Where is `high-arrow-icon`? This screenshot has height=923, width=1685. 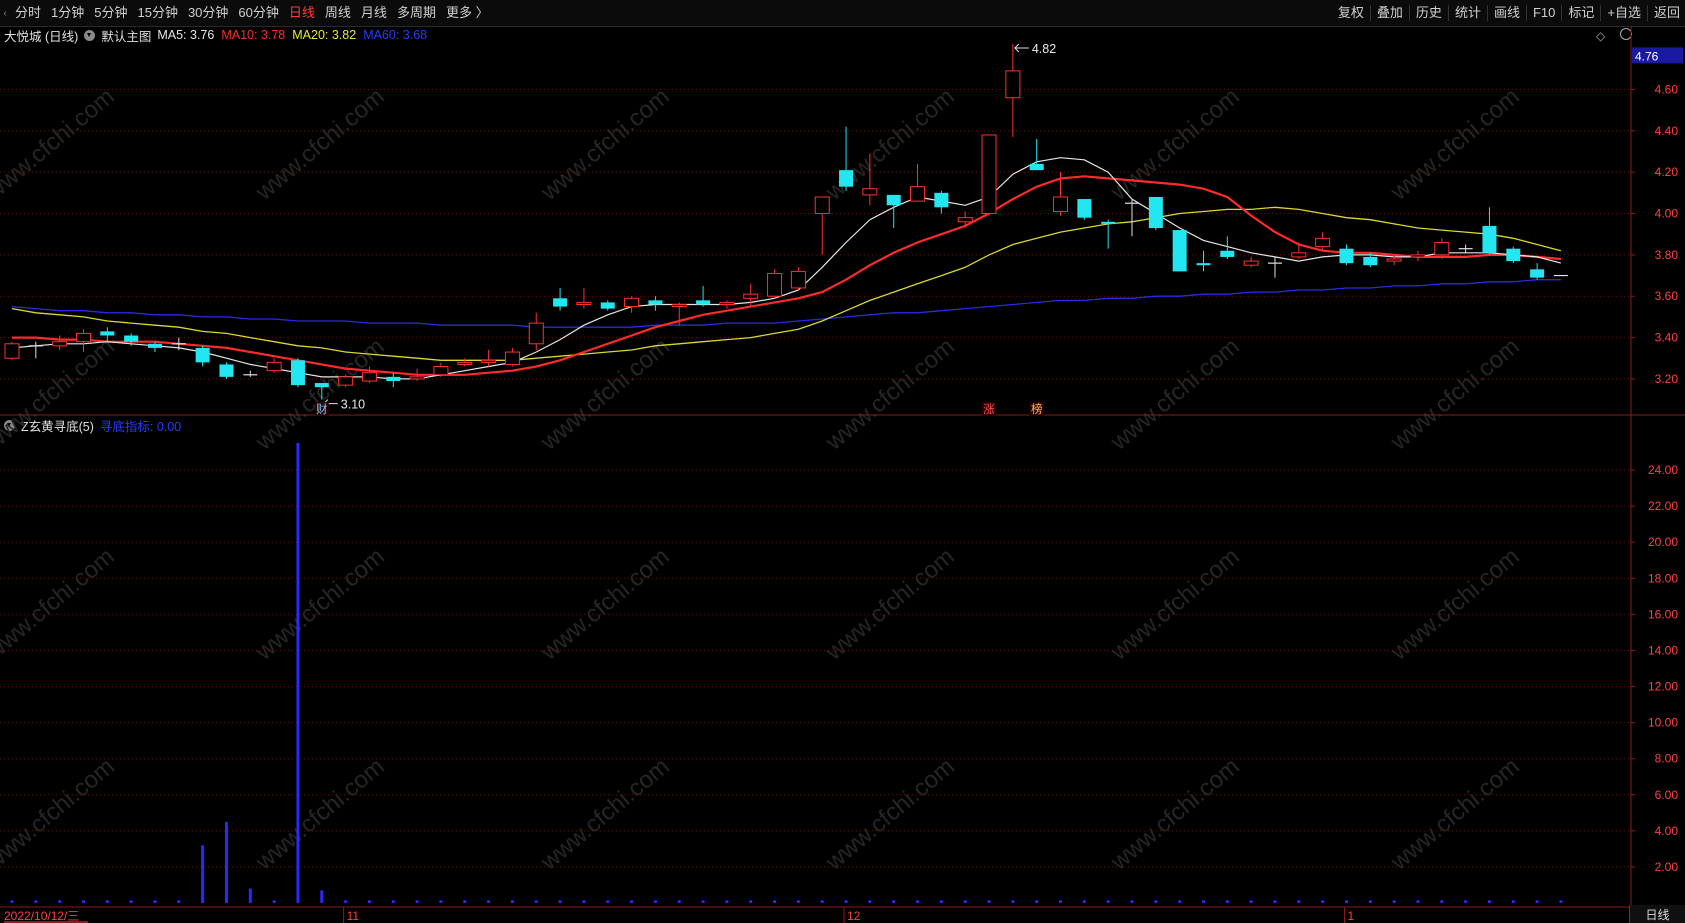 high-arrow-icon is located at coordinates (1021, 48).